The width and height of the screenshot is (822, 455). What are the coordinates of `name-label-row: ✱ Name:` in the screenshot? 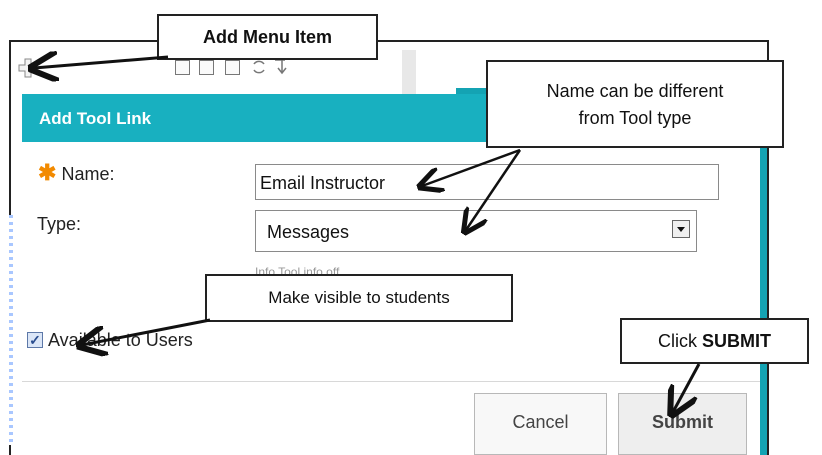 It's located at (76, 173).